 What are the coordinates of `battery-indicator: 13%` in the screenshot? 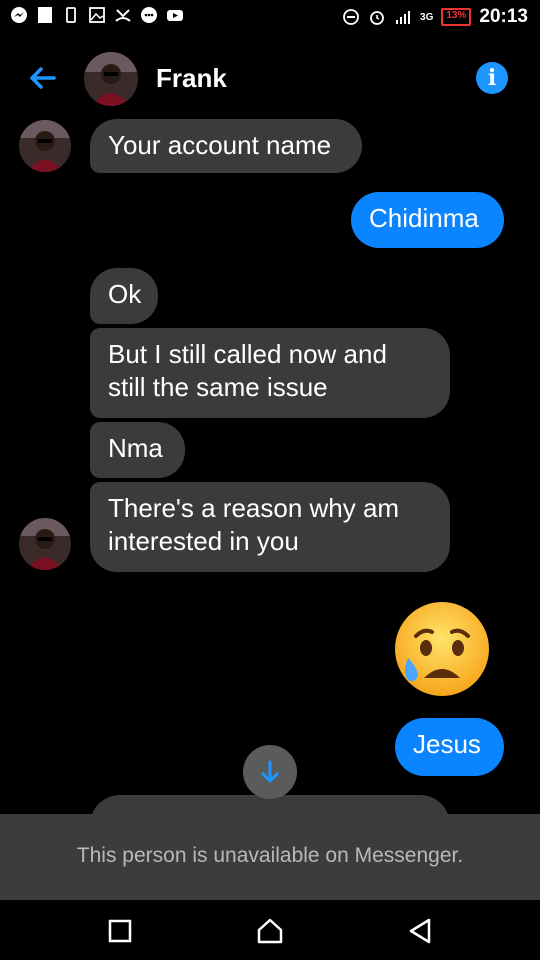 It's located at (456, 17).